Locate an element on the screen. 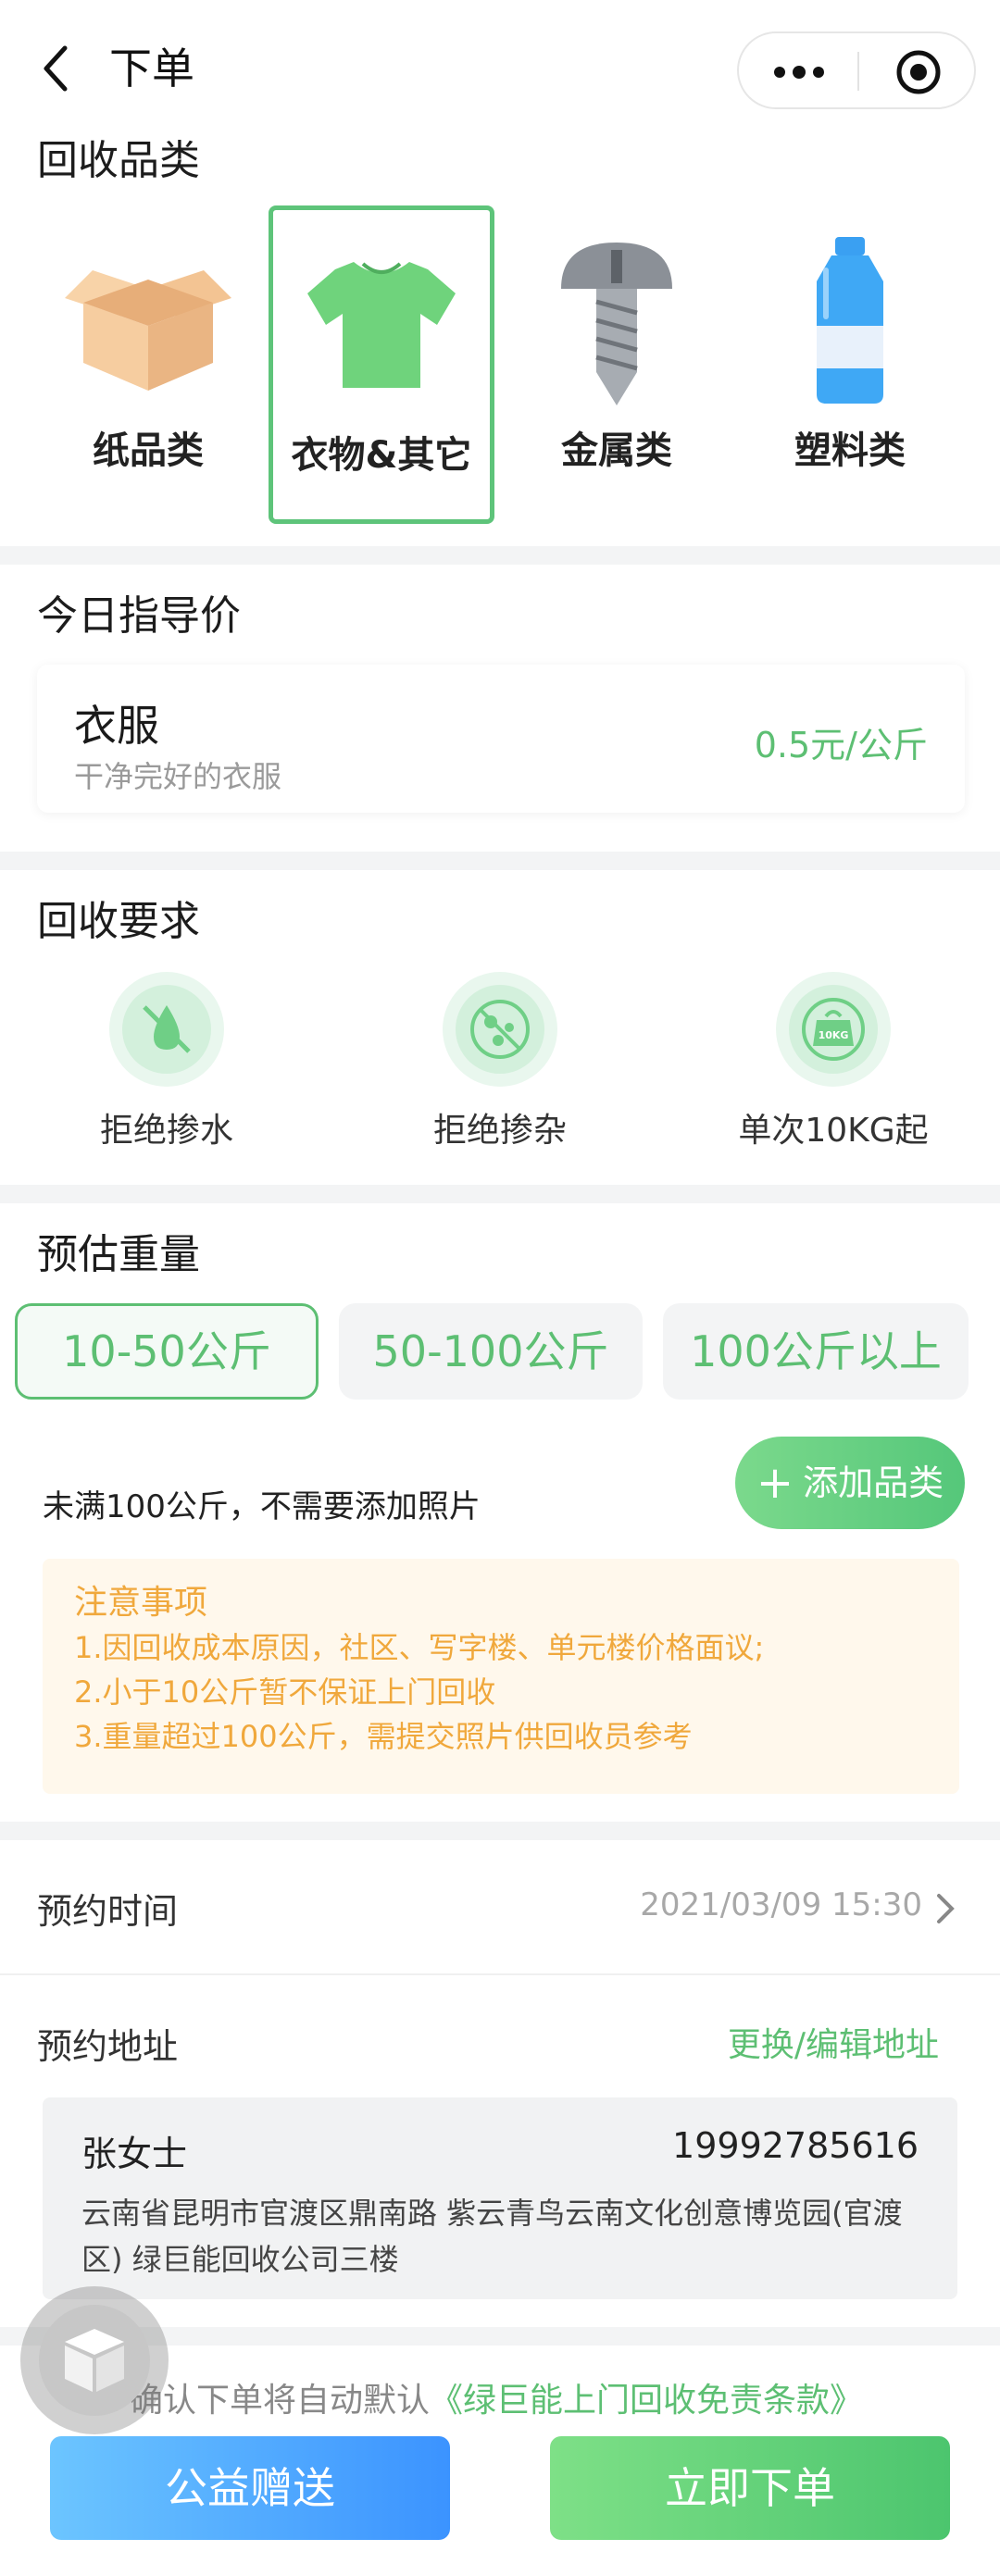 The width and height of the screenshot is (1000, 2576). terms-text: 确认下单将自动默认《绿巨能上门回收免责条款》 is located at coordinates (496, 2397).